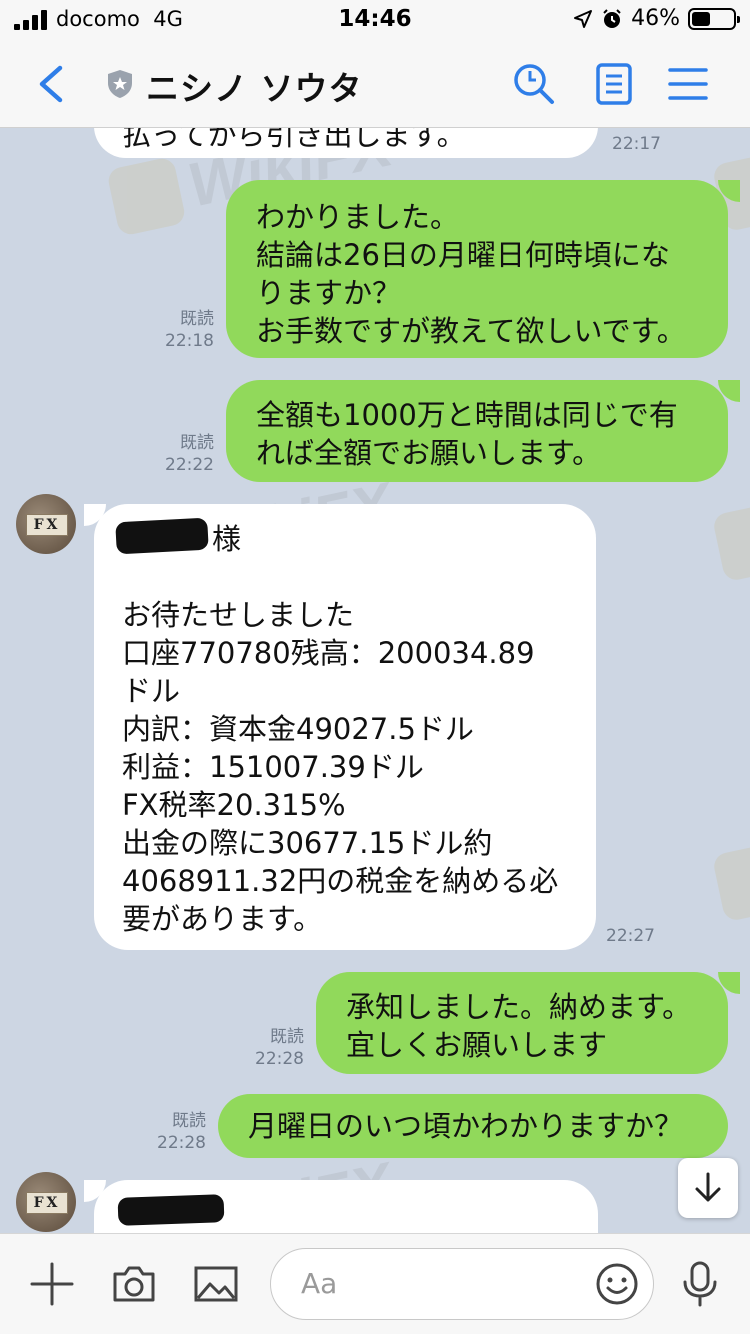 Image resolution: width=750 pixels, height=1334 pixels. What do you see at coordinates (345, 577) in the screenshot?
I see `message-text` at bounding box center [345, 577].